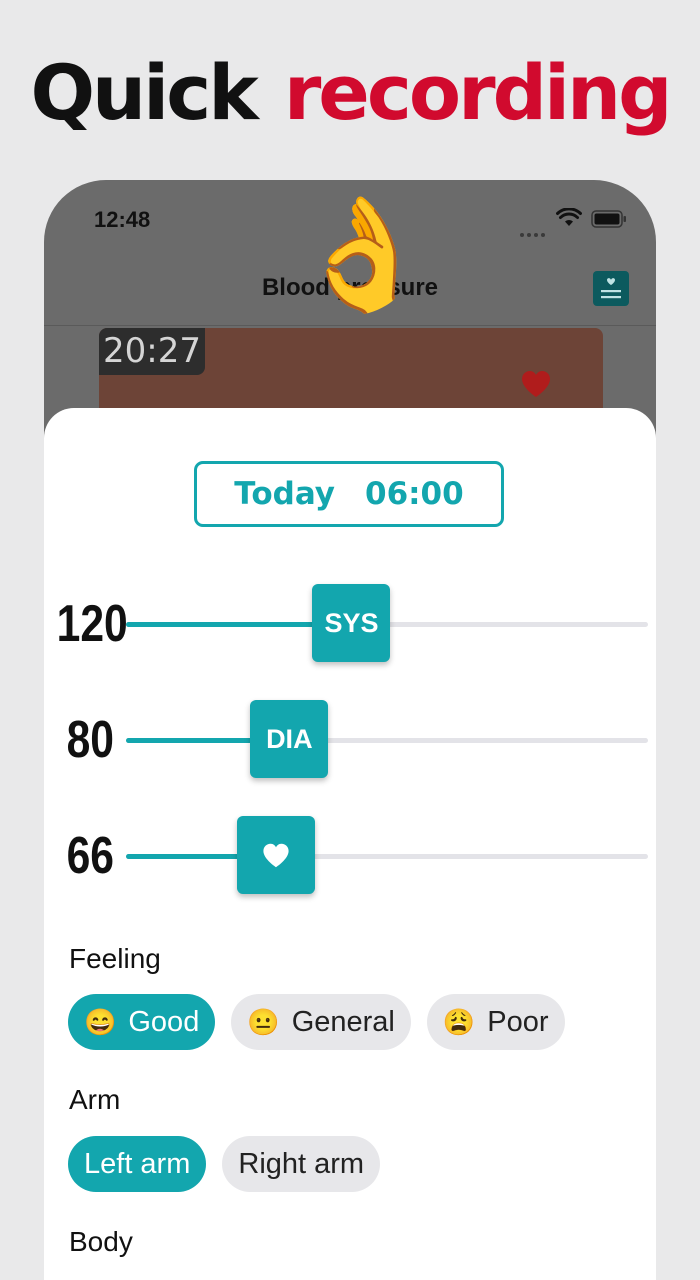  Describe the element at coordinates (535, 230) in the screenshot. I see `cellular-signal-icon` at that location.